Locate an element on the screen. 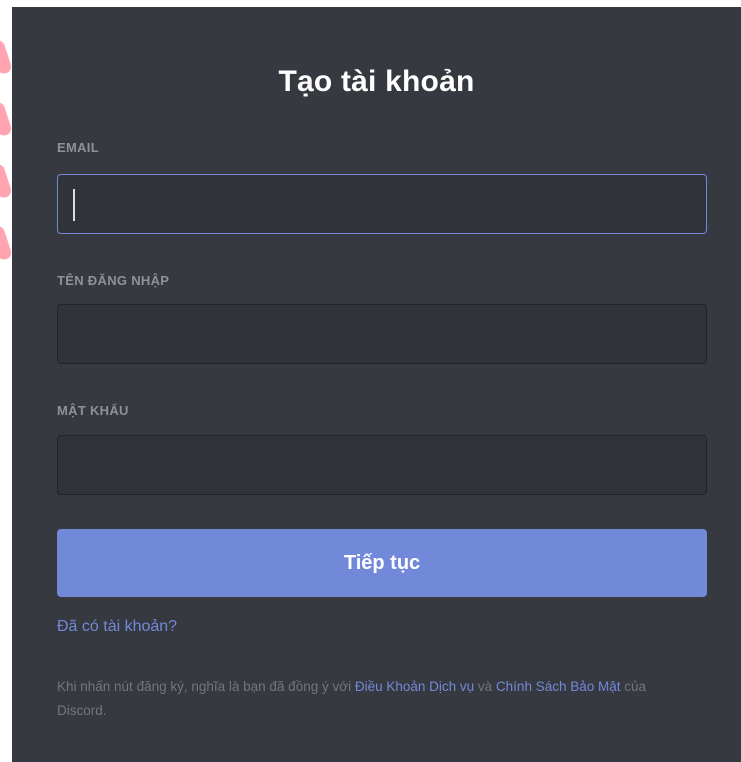 The width and height of the screenshot is (741, 762). email-input is located at coordinates (382, 204).